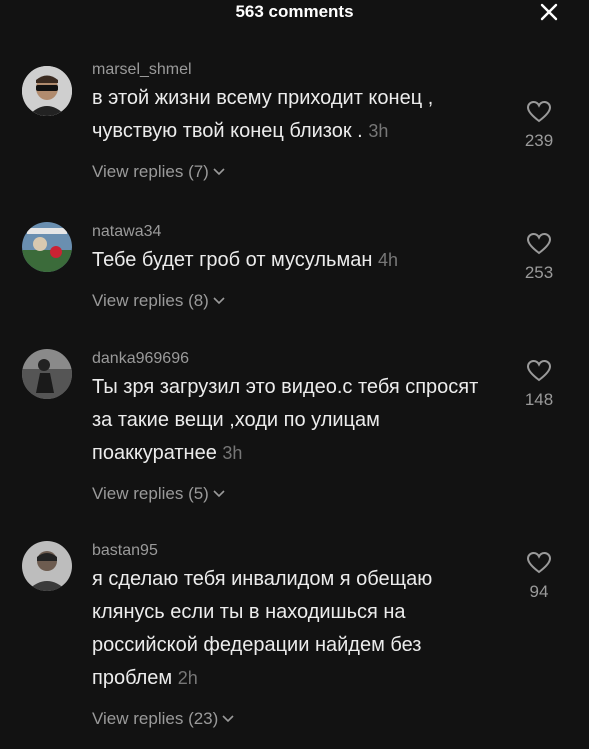  I want to click on view-replies-label: View replies (7), so click(150, 171).